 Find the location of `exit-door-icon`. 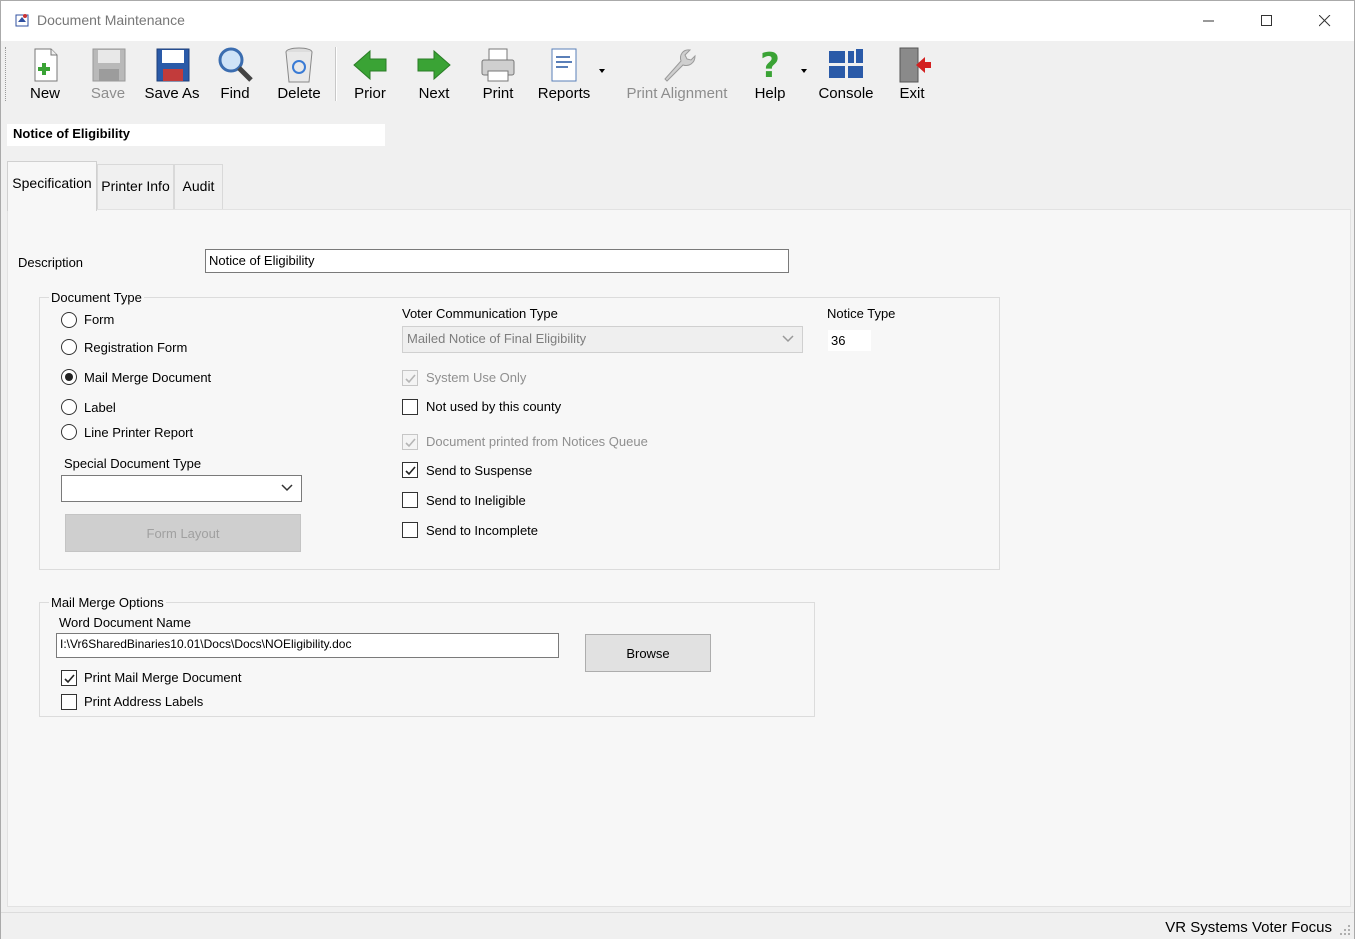

exit-door-icon is located at coordinates (915, 65).